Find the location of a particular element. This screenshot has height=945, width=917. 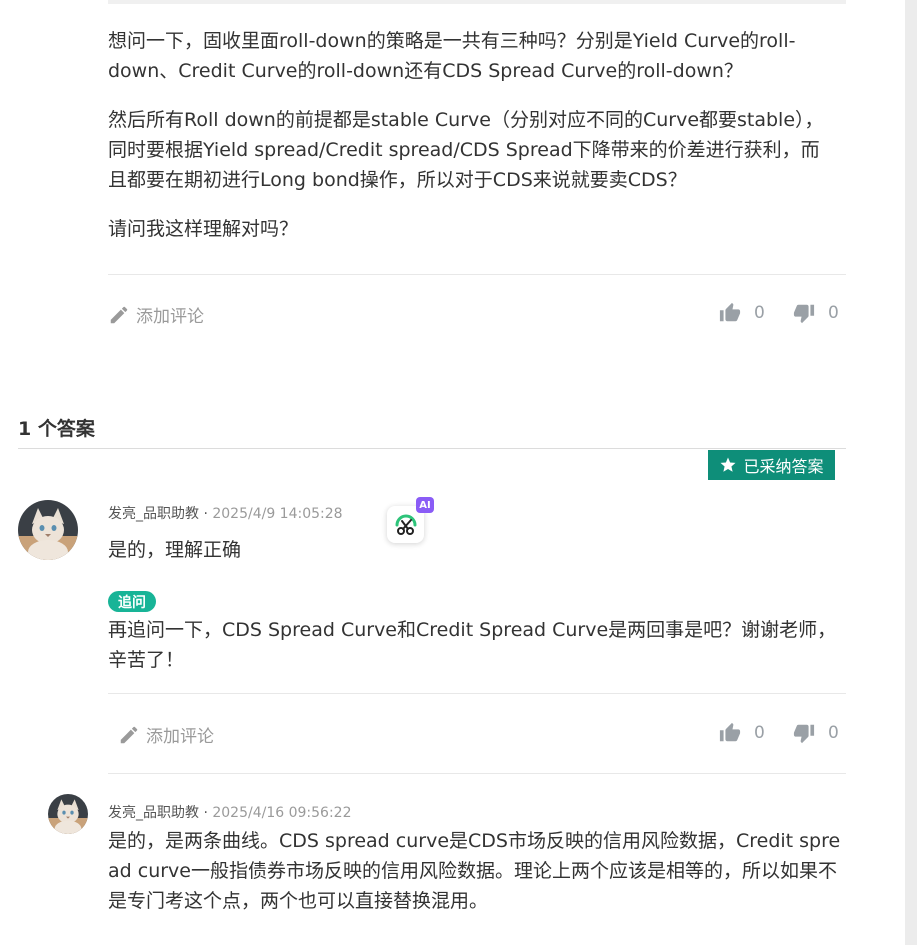

star-icon is located at coordinates (728, 464).